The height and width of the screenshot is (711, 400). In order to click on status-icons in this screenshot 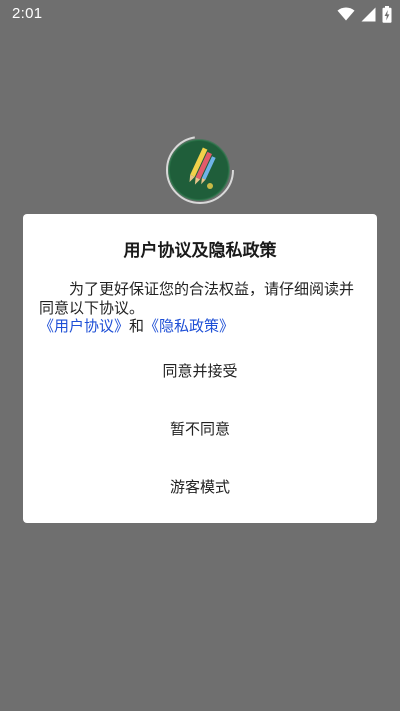, I will do `click(364, 14)`.